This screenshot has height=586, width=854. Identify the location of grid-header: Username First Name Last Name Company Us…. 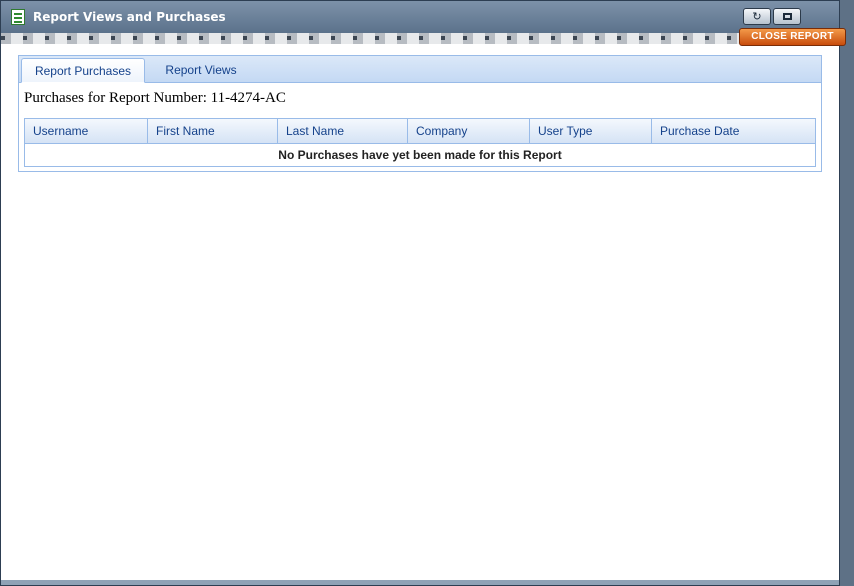
(420, 131).